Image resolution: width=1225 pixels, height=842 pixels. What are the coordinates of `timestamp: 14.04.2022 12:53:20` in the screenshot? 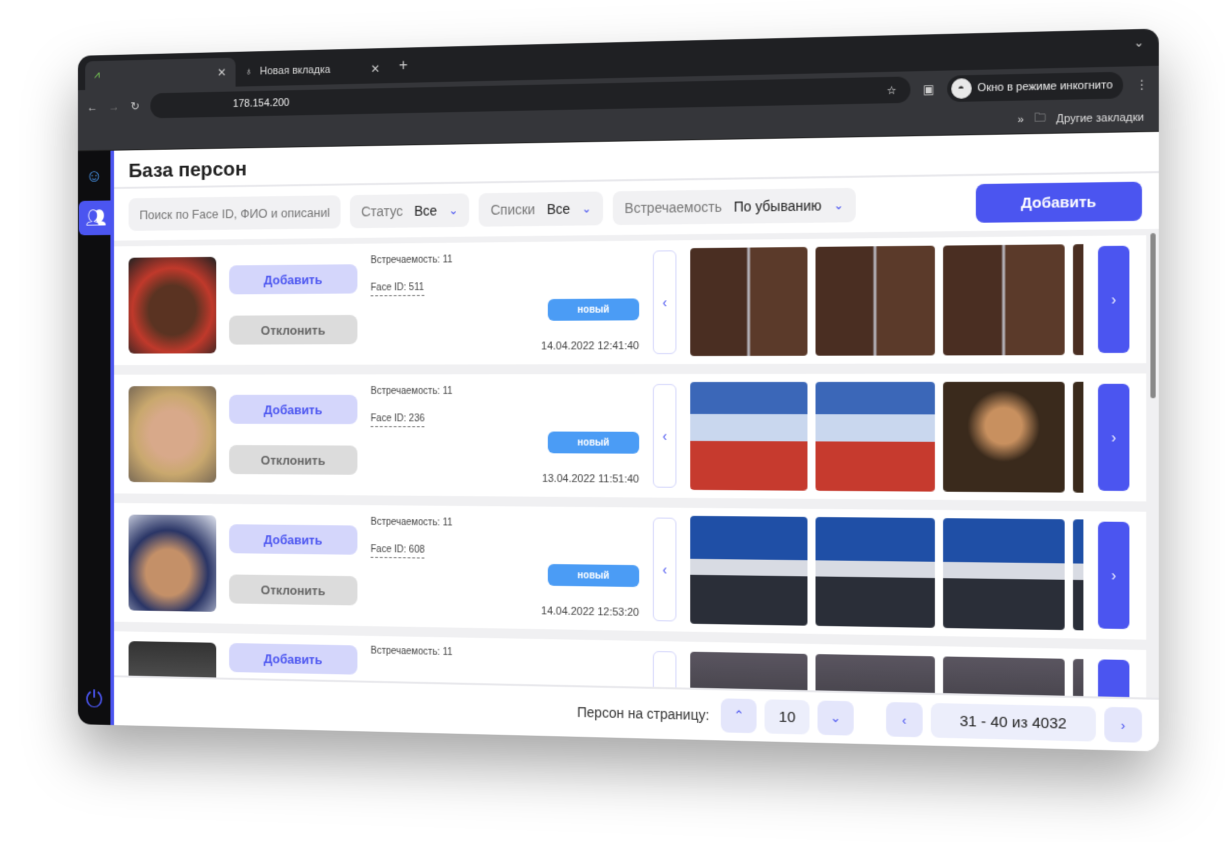 It's located at (590, 612).